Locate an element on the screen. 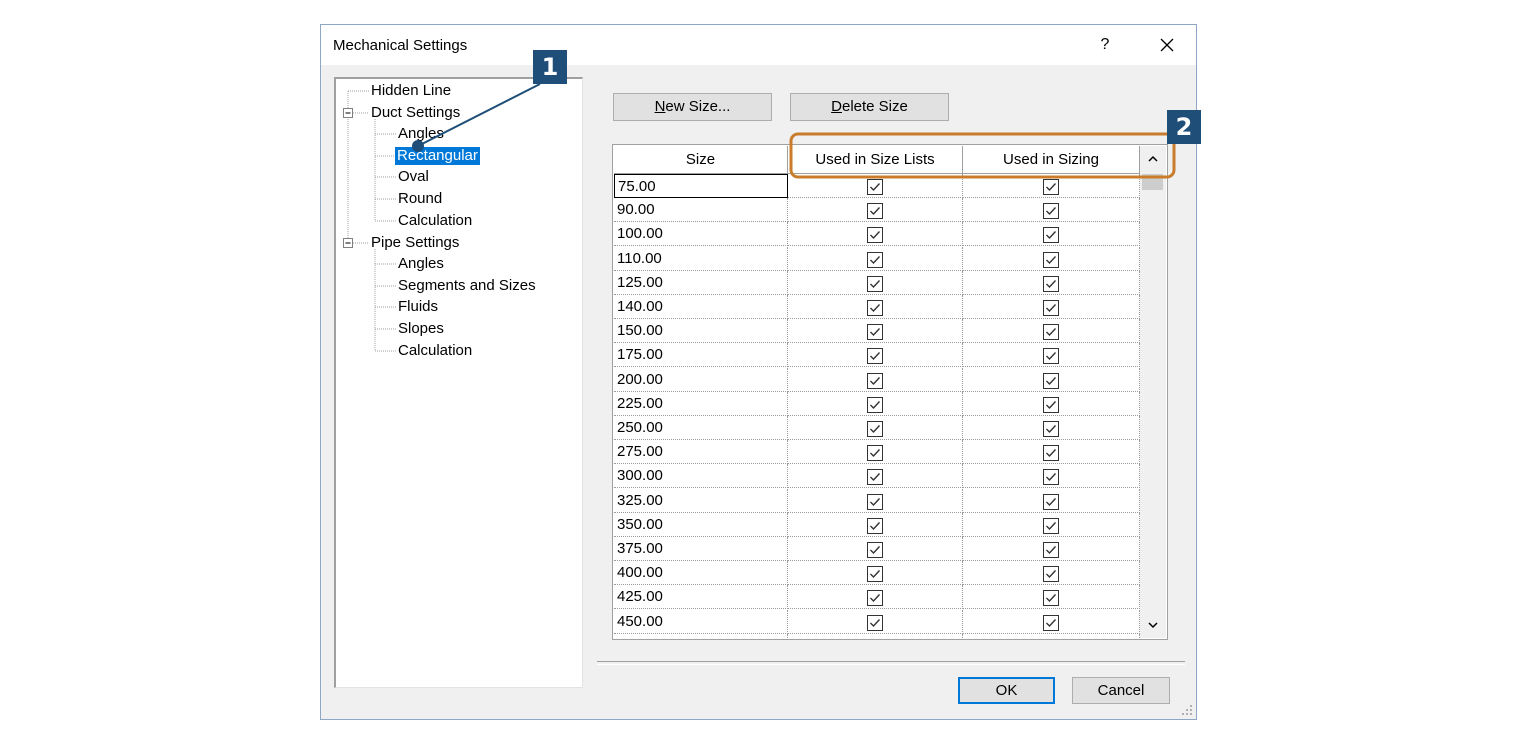 The height and width of the screenshot is (745, 1520). annotation-overlay is located at coordinates (794, 131).